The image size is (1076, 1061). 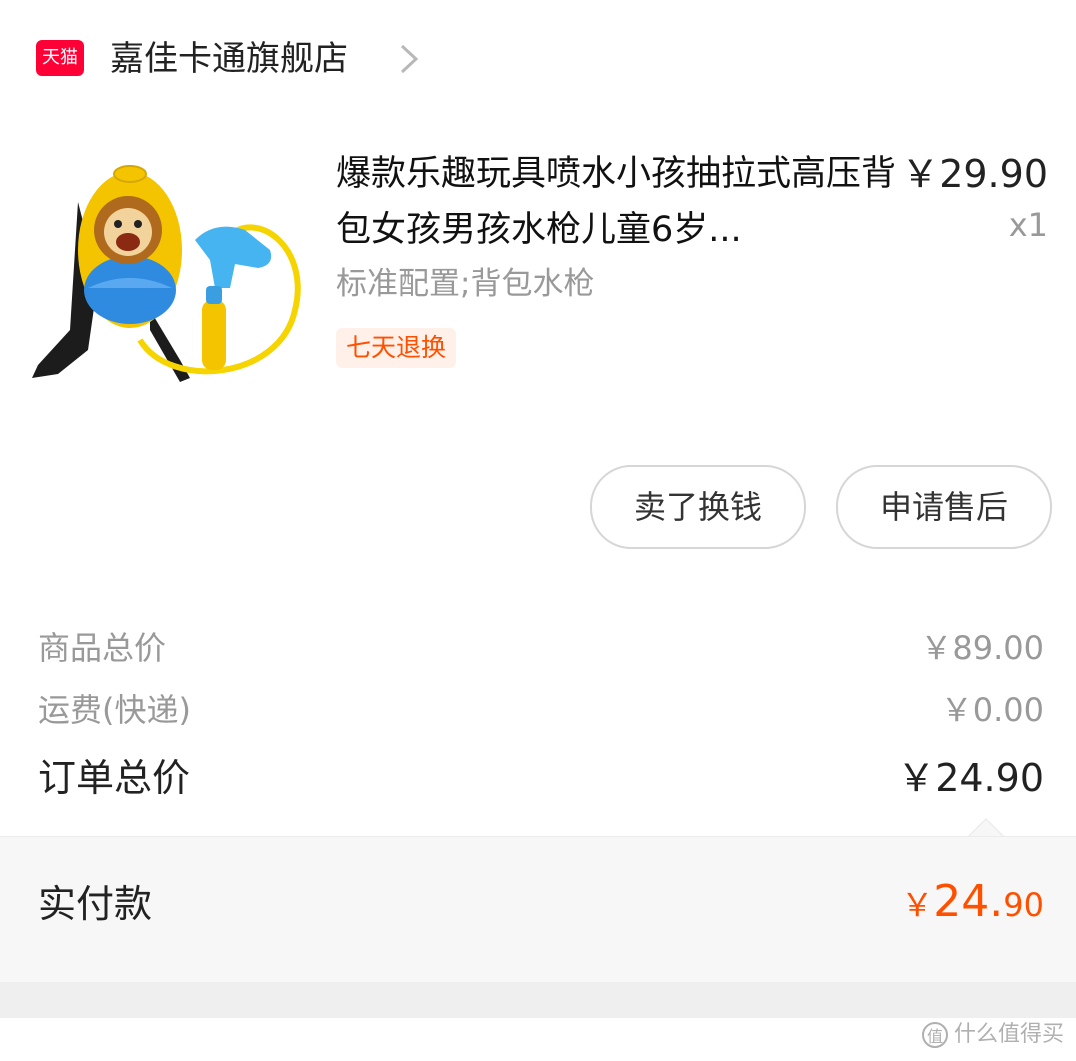 What do you see at coordinates (114, 710) in the screenshot?
I see `shipping-label: 运费(快递)` at bounding box center [114, 710].